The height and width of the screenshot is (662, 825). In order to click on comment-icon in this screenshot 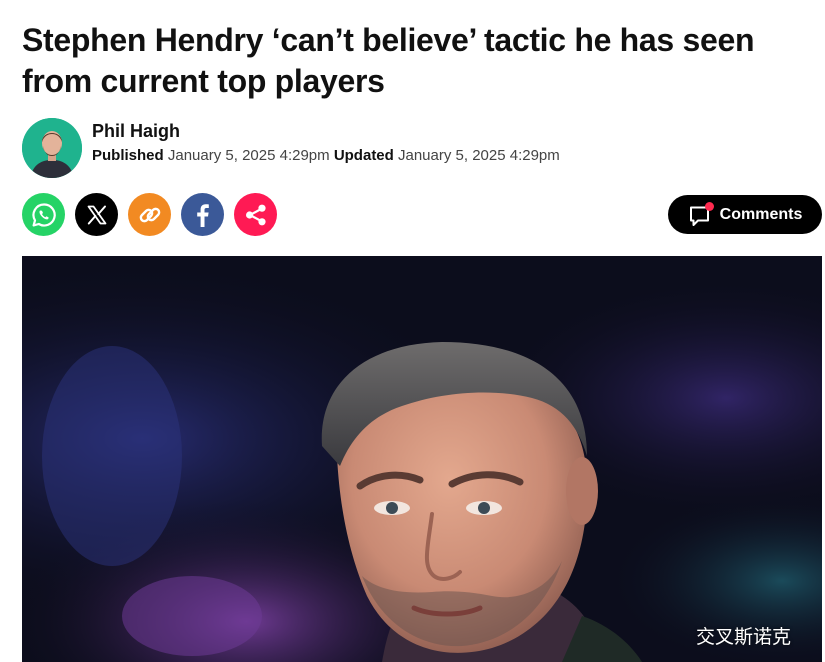, I will do `click(701, 213)`.